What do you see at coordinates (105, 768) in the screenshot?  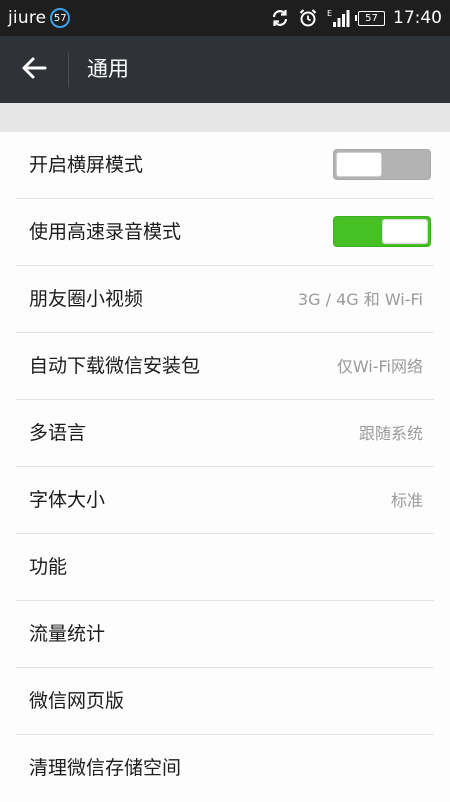 I see `setting-label: 清理微信存储空间` at bounding box center [105, 768].